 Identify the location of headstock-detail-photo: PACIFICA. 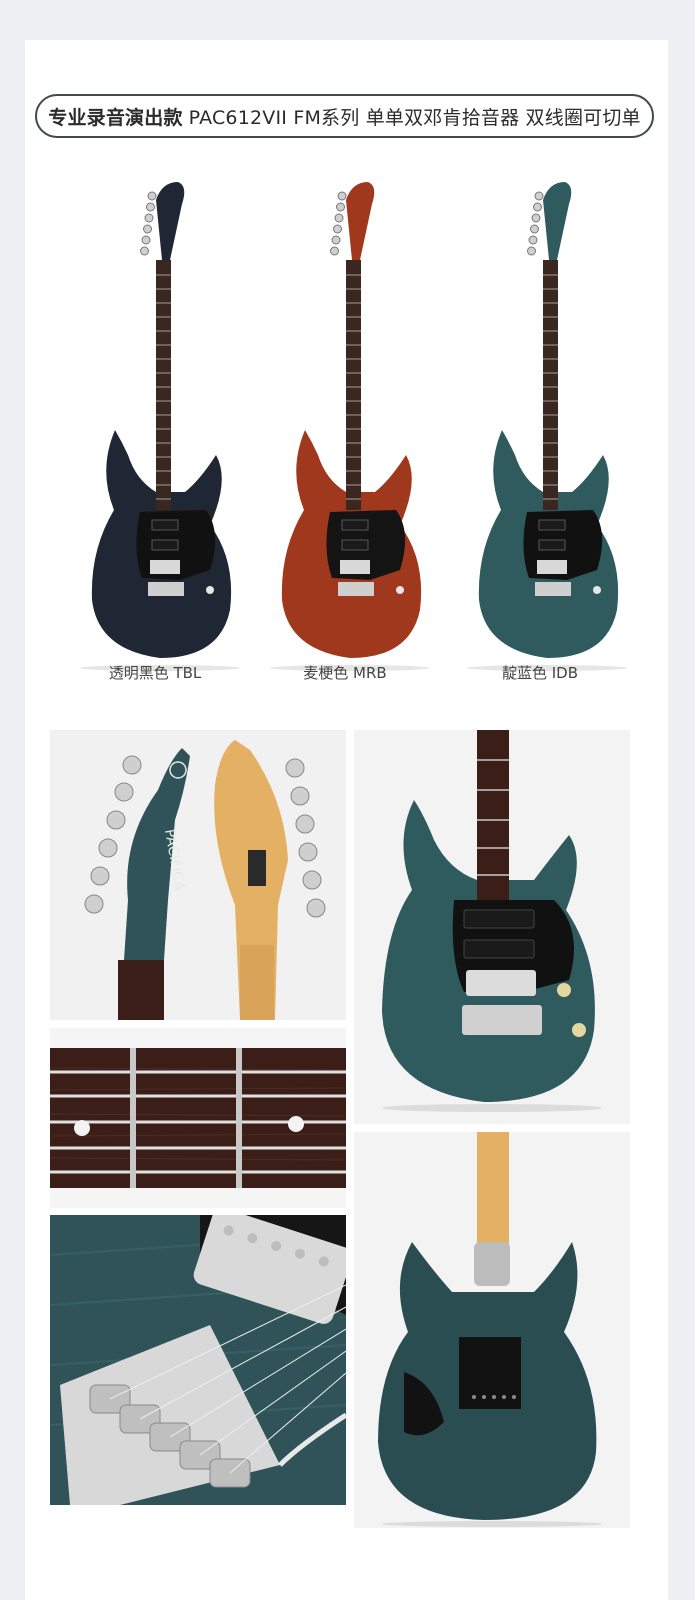
(198, 875).